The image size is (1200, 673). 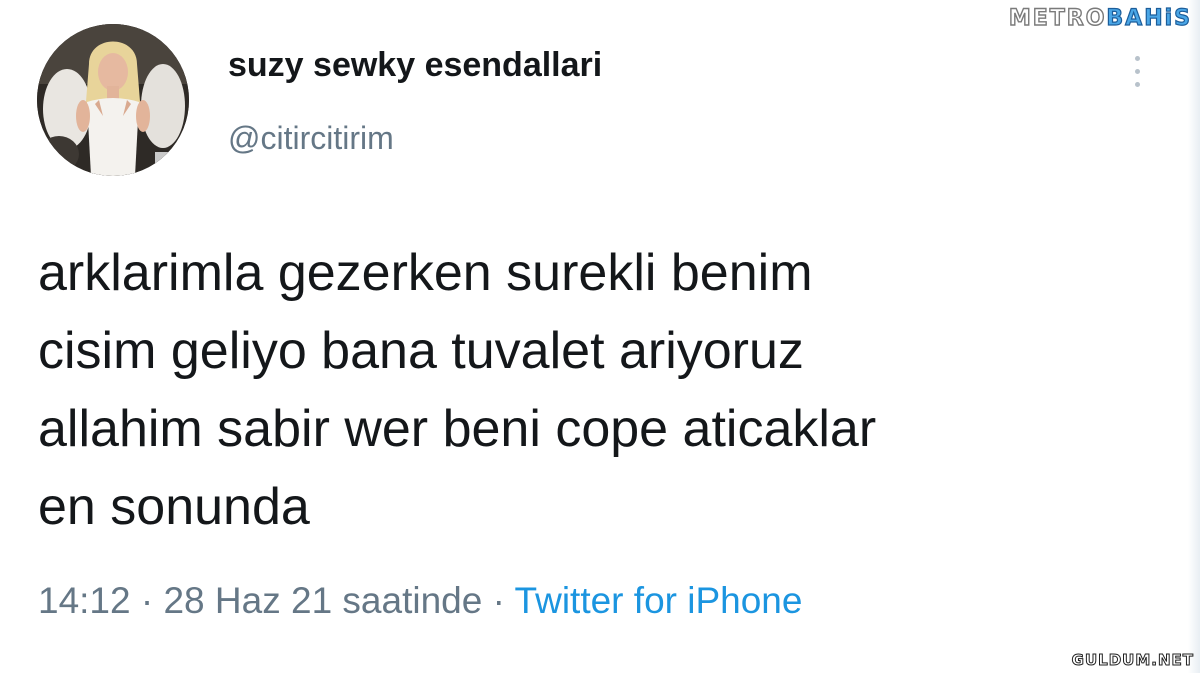 I want to click on tweet-date: 28 Haz 21 saatinde, so click(x=322, y=600).